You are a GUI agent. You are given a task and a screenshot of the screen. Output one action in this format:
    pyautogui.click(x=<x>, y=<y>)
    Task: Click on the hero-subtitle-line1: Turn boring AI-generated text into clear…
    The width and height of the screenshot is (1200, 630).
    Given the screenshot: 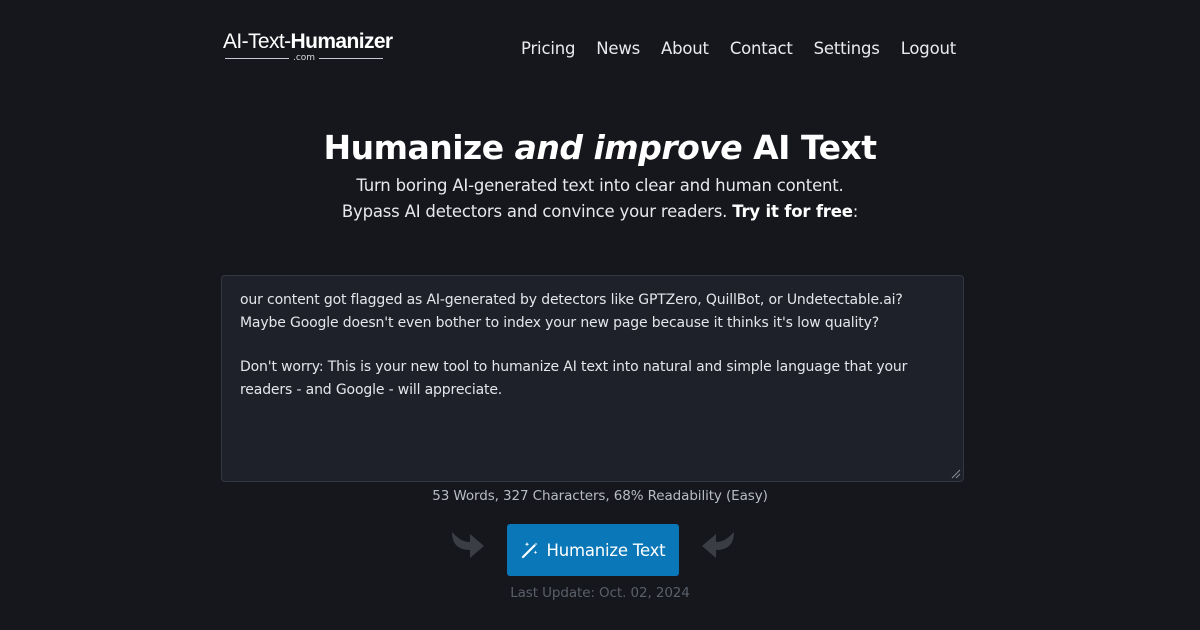 What is the action you would take?
    pyautogui.click(x=600, y=185)
    